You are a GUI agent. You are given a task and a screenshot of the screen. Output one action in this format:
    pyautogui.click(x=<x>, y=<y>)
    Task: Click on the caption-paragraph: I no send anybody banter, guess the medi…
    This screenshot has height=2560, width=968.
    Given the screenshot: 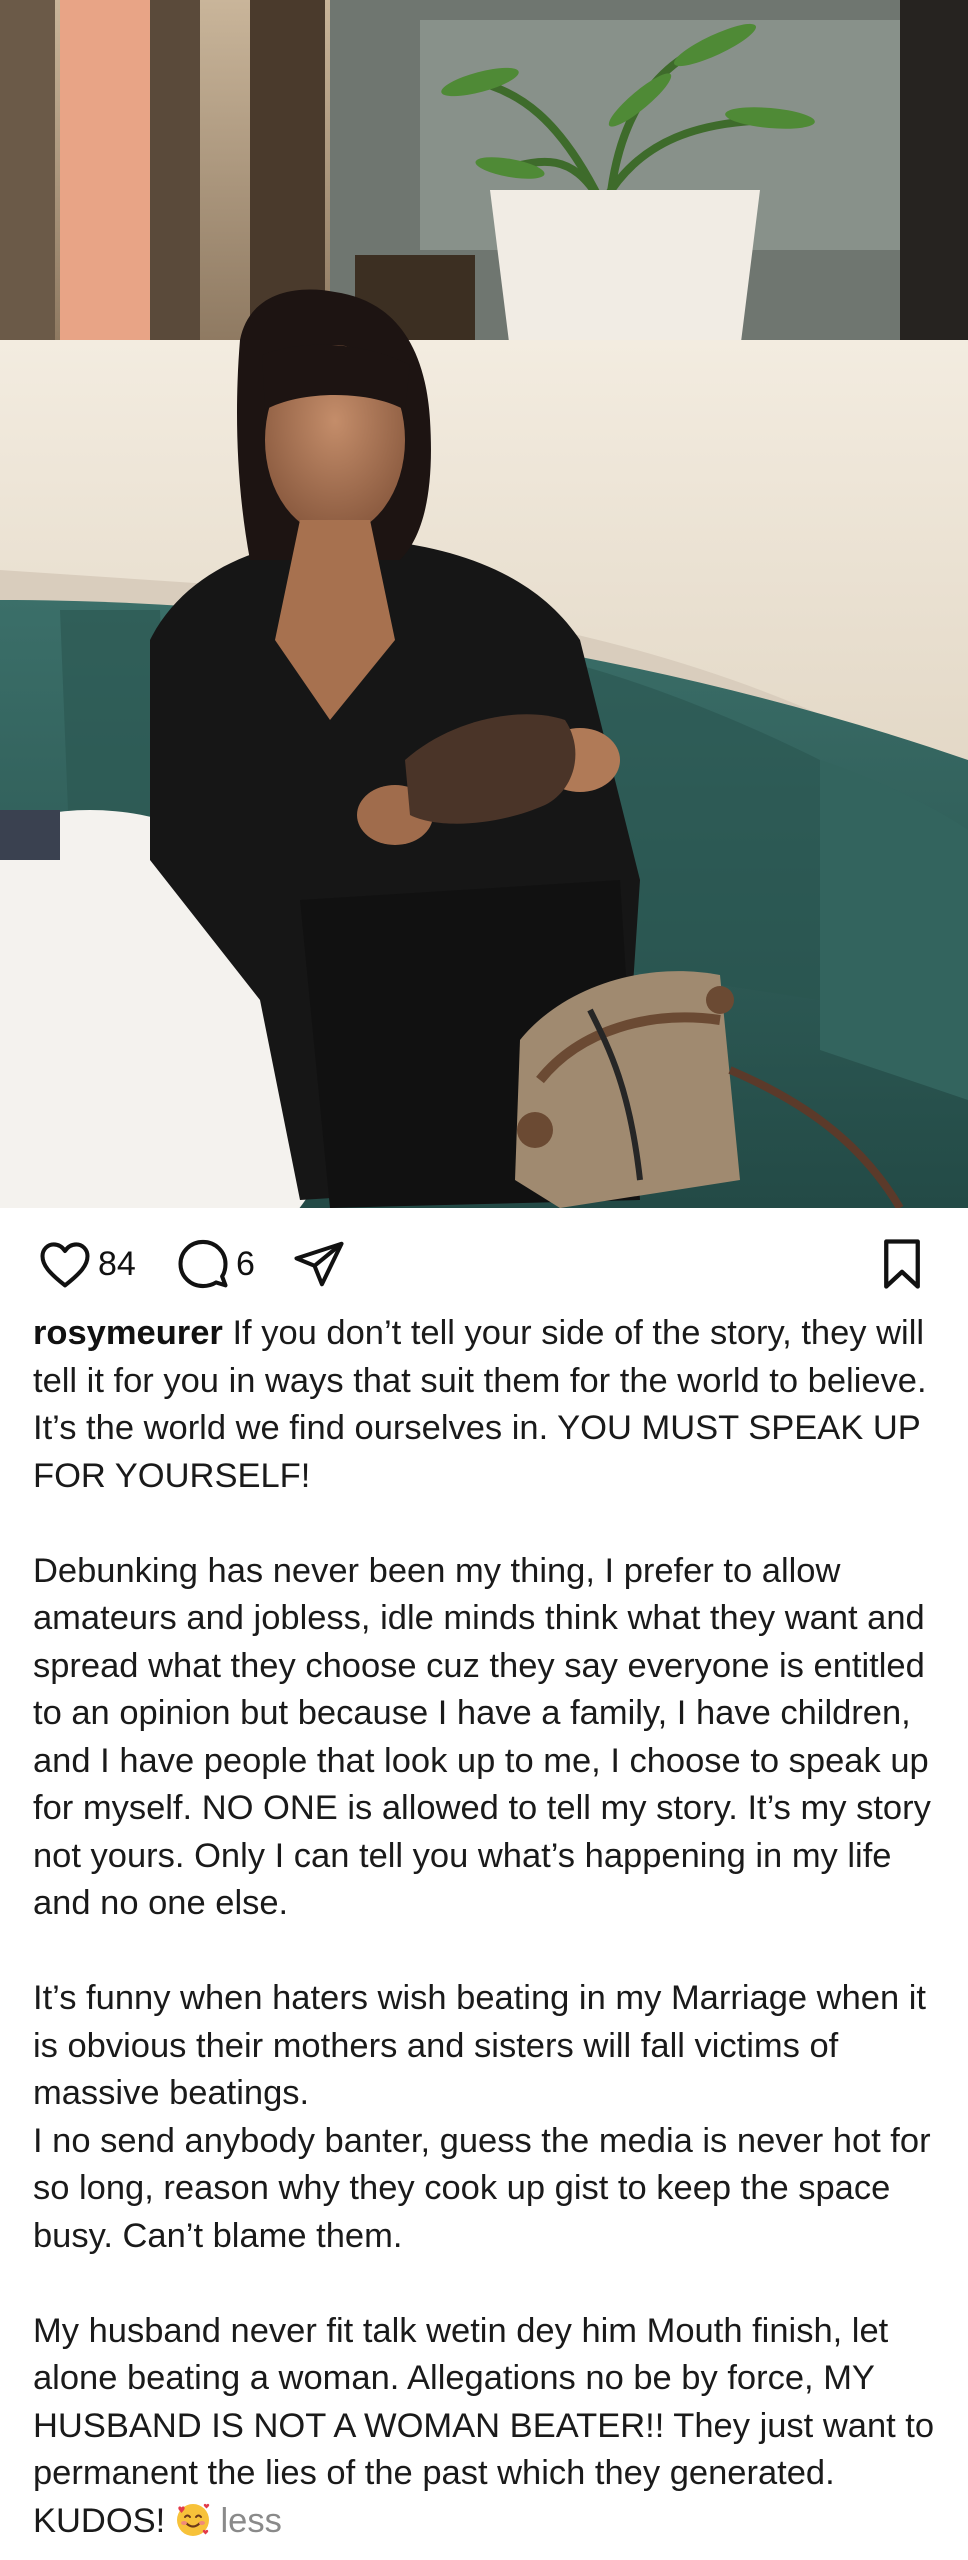 What is the action you would take?
    pyautogui.click(x=482, y=2188)
    